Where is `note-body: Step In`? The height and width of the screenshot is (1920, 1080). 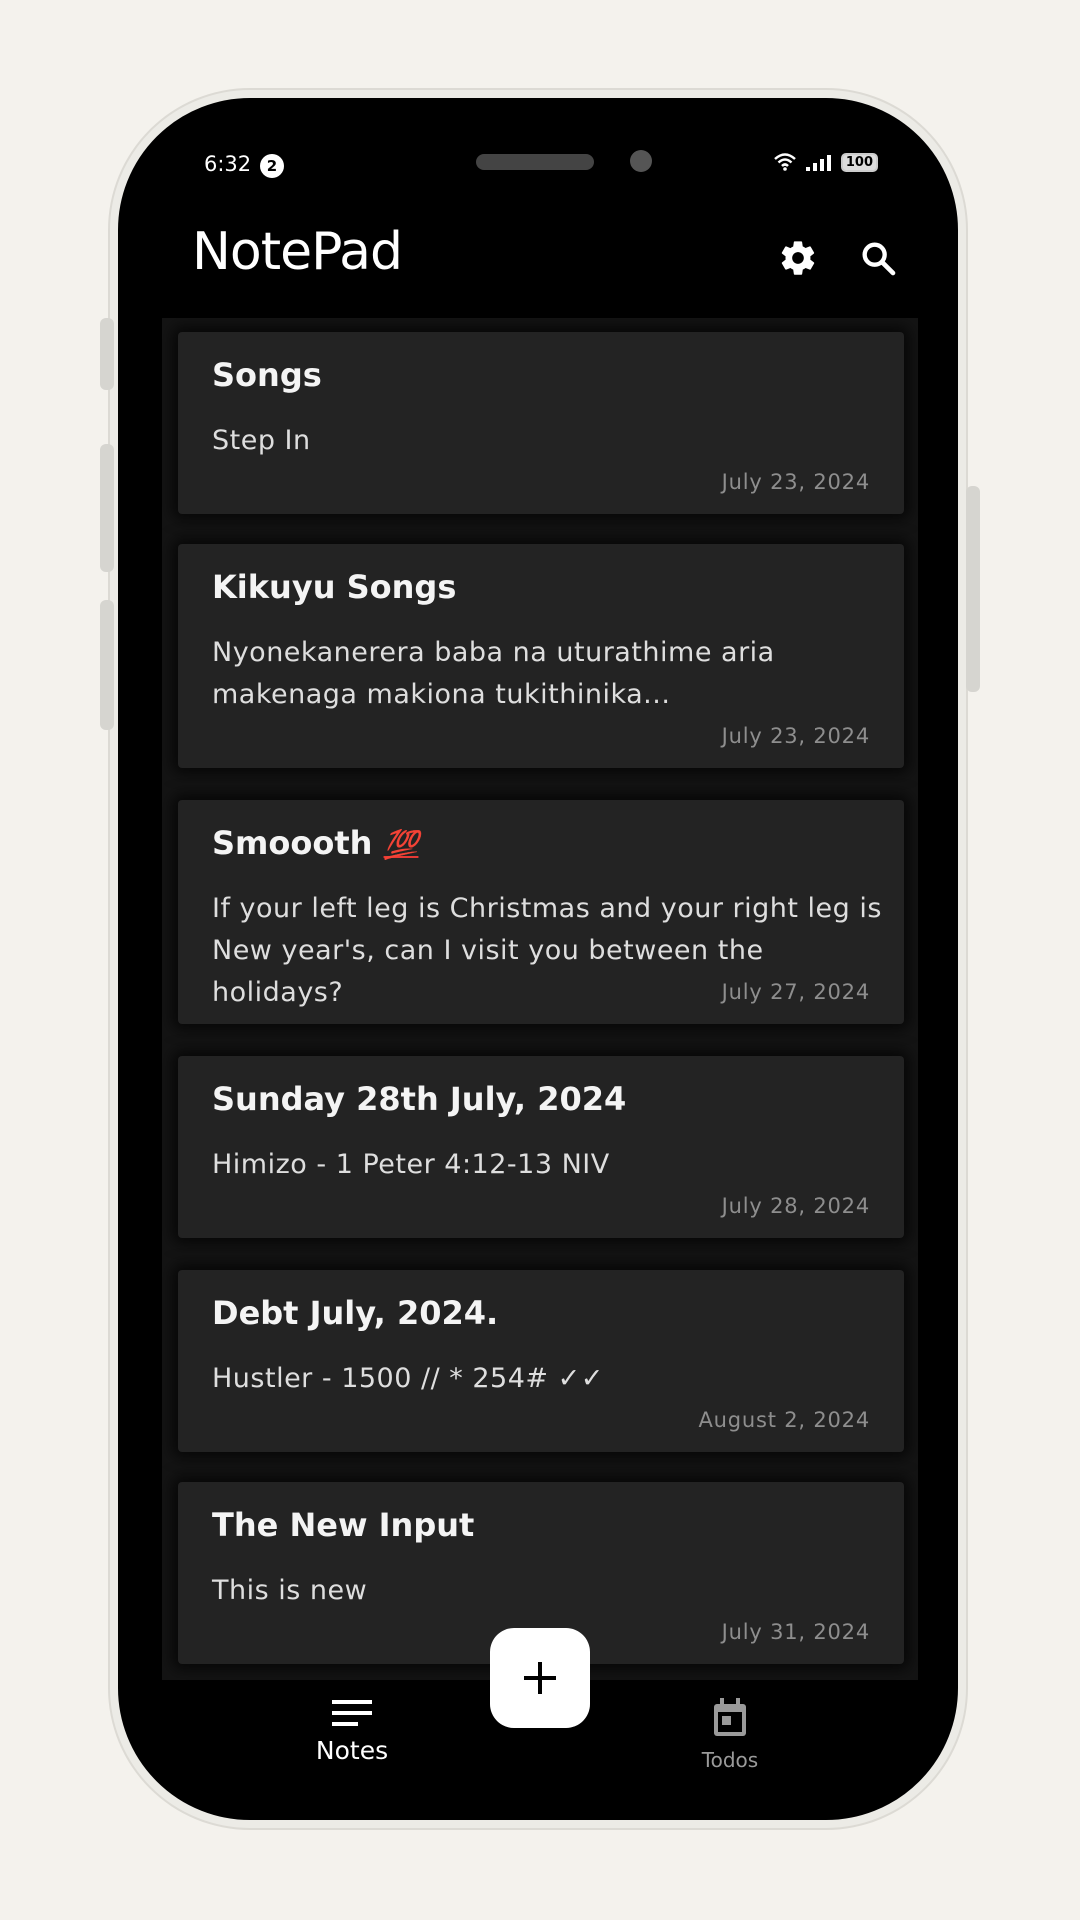 note-body: Step In is located at coordinates (261, 440).